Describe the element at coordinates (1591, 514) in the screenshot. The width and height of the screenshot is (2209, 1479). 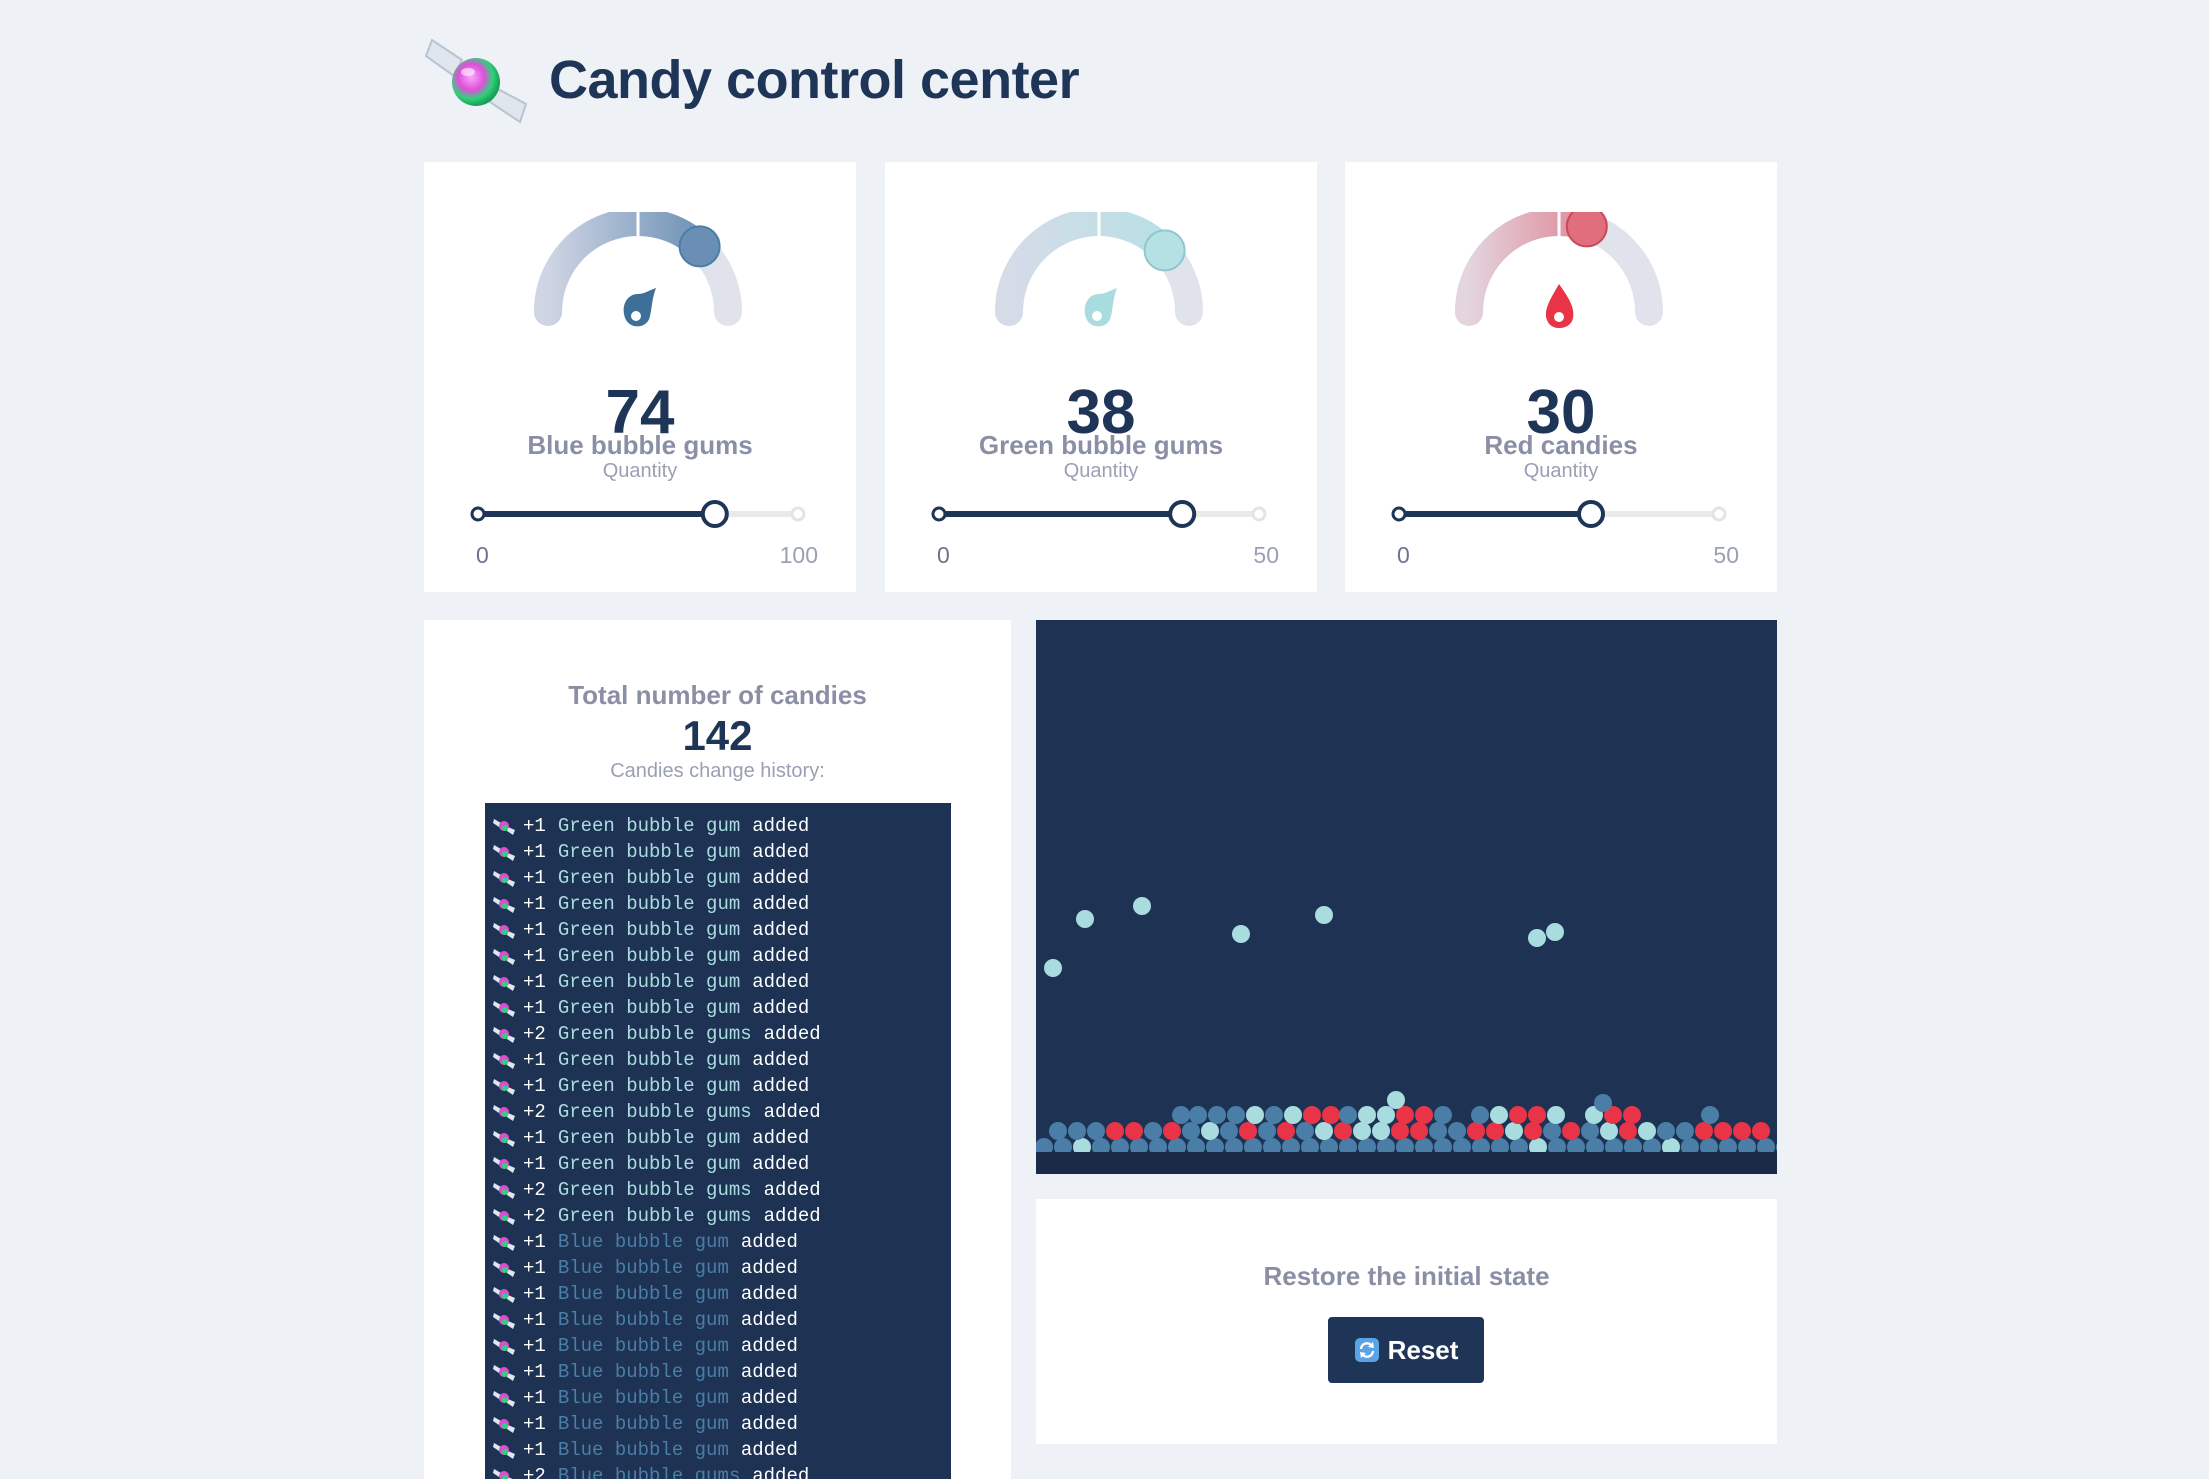
I see `slider-red-thumb` at that location.